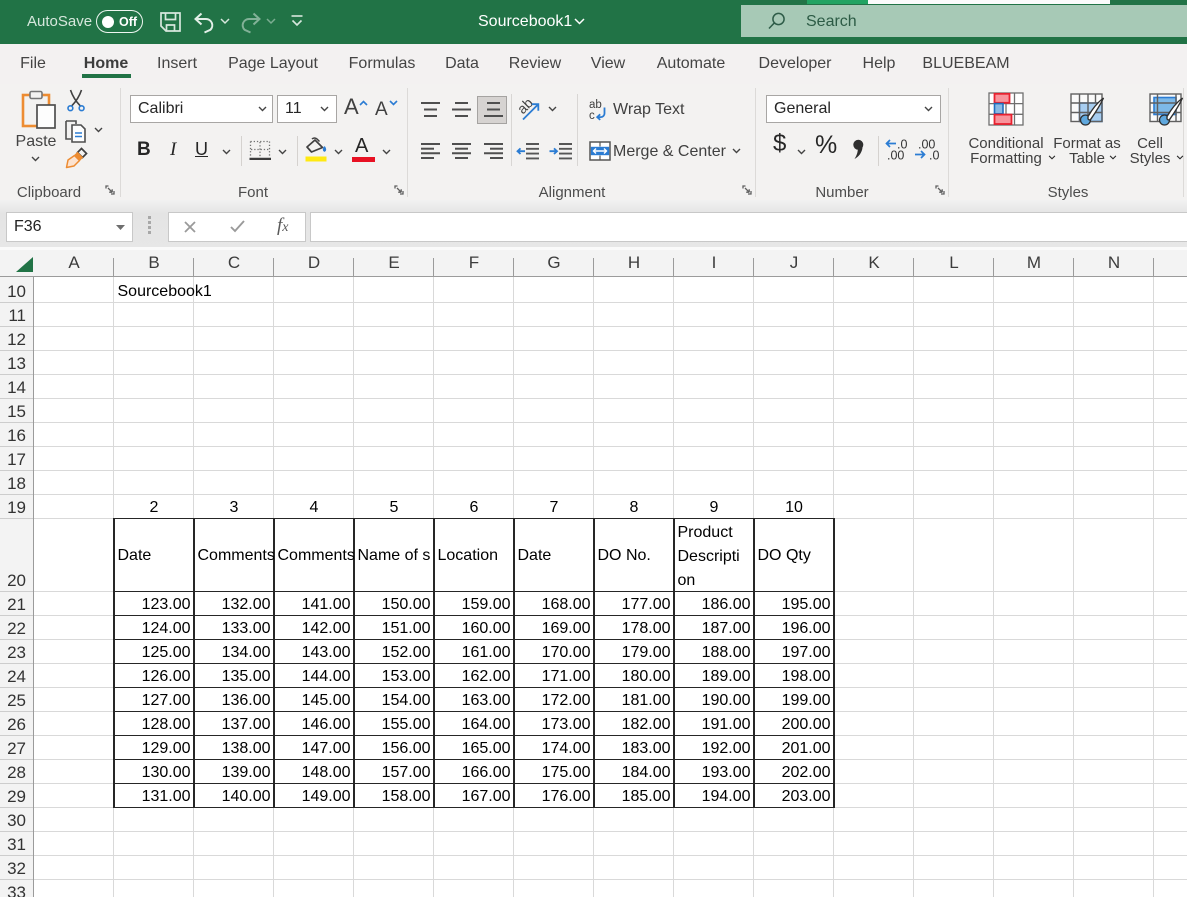  I want to click on svg-text: ab, so click(525, 105).